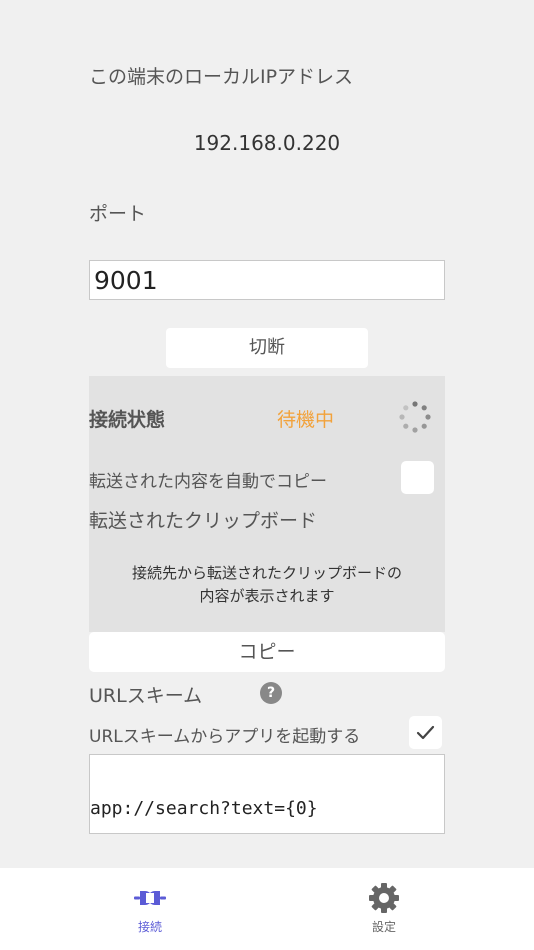  Describe the element at coordinates (415, 417) in the screenshot. I see `loading-spinner-icon` at that location.